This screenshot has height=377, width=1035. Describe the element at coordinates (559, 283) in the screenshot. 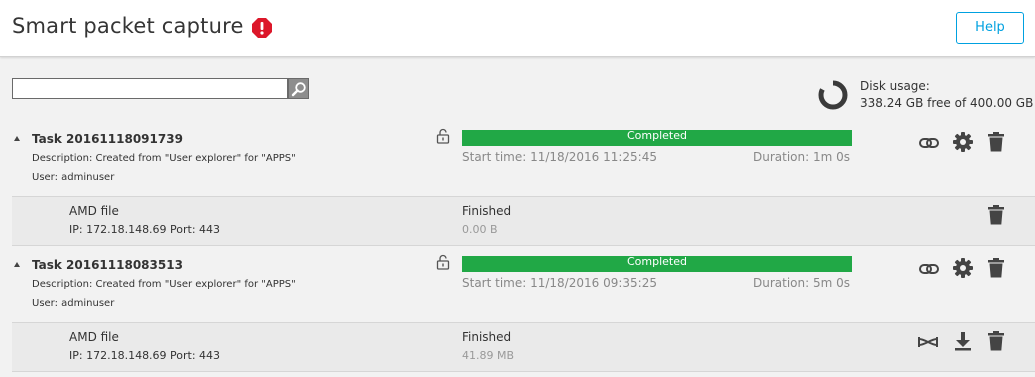

I see `start-time: Start time: 11/18/2016 09:35:25` at that location.